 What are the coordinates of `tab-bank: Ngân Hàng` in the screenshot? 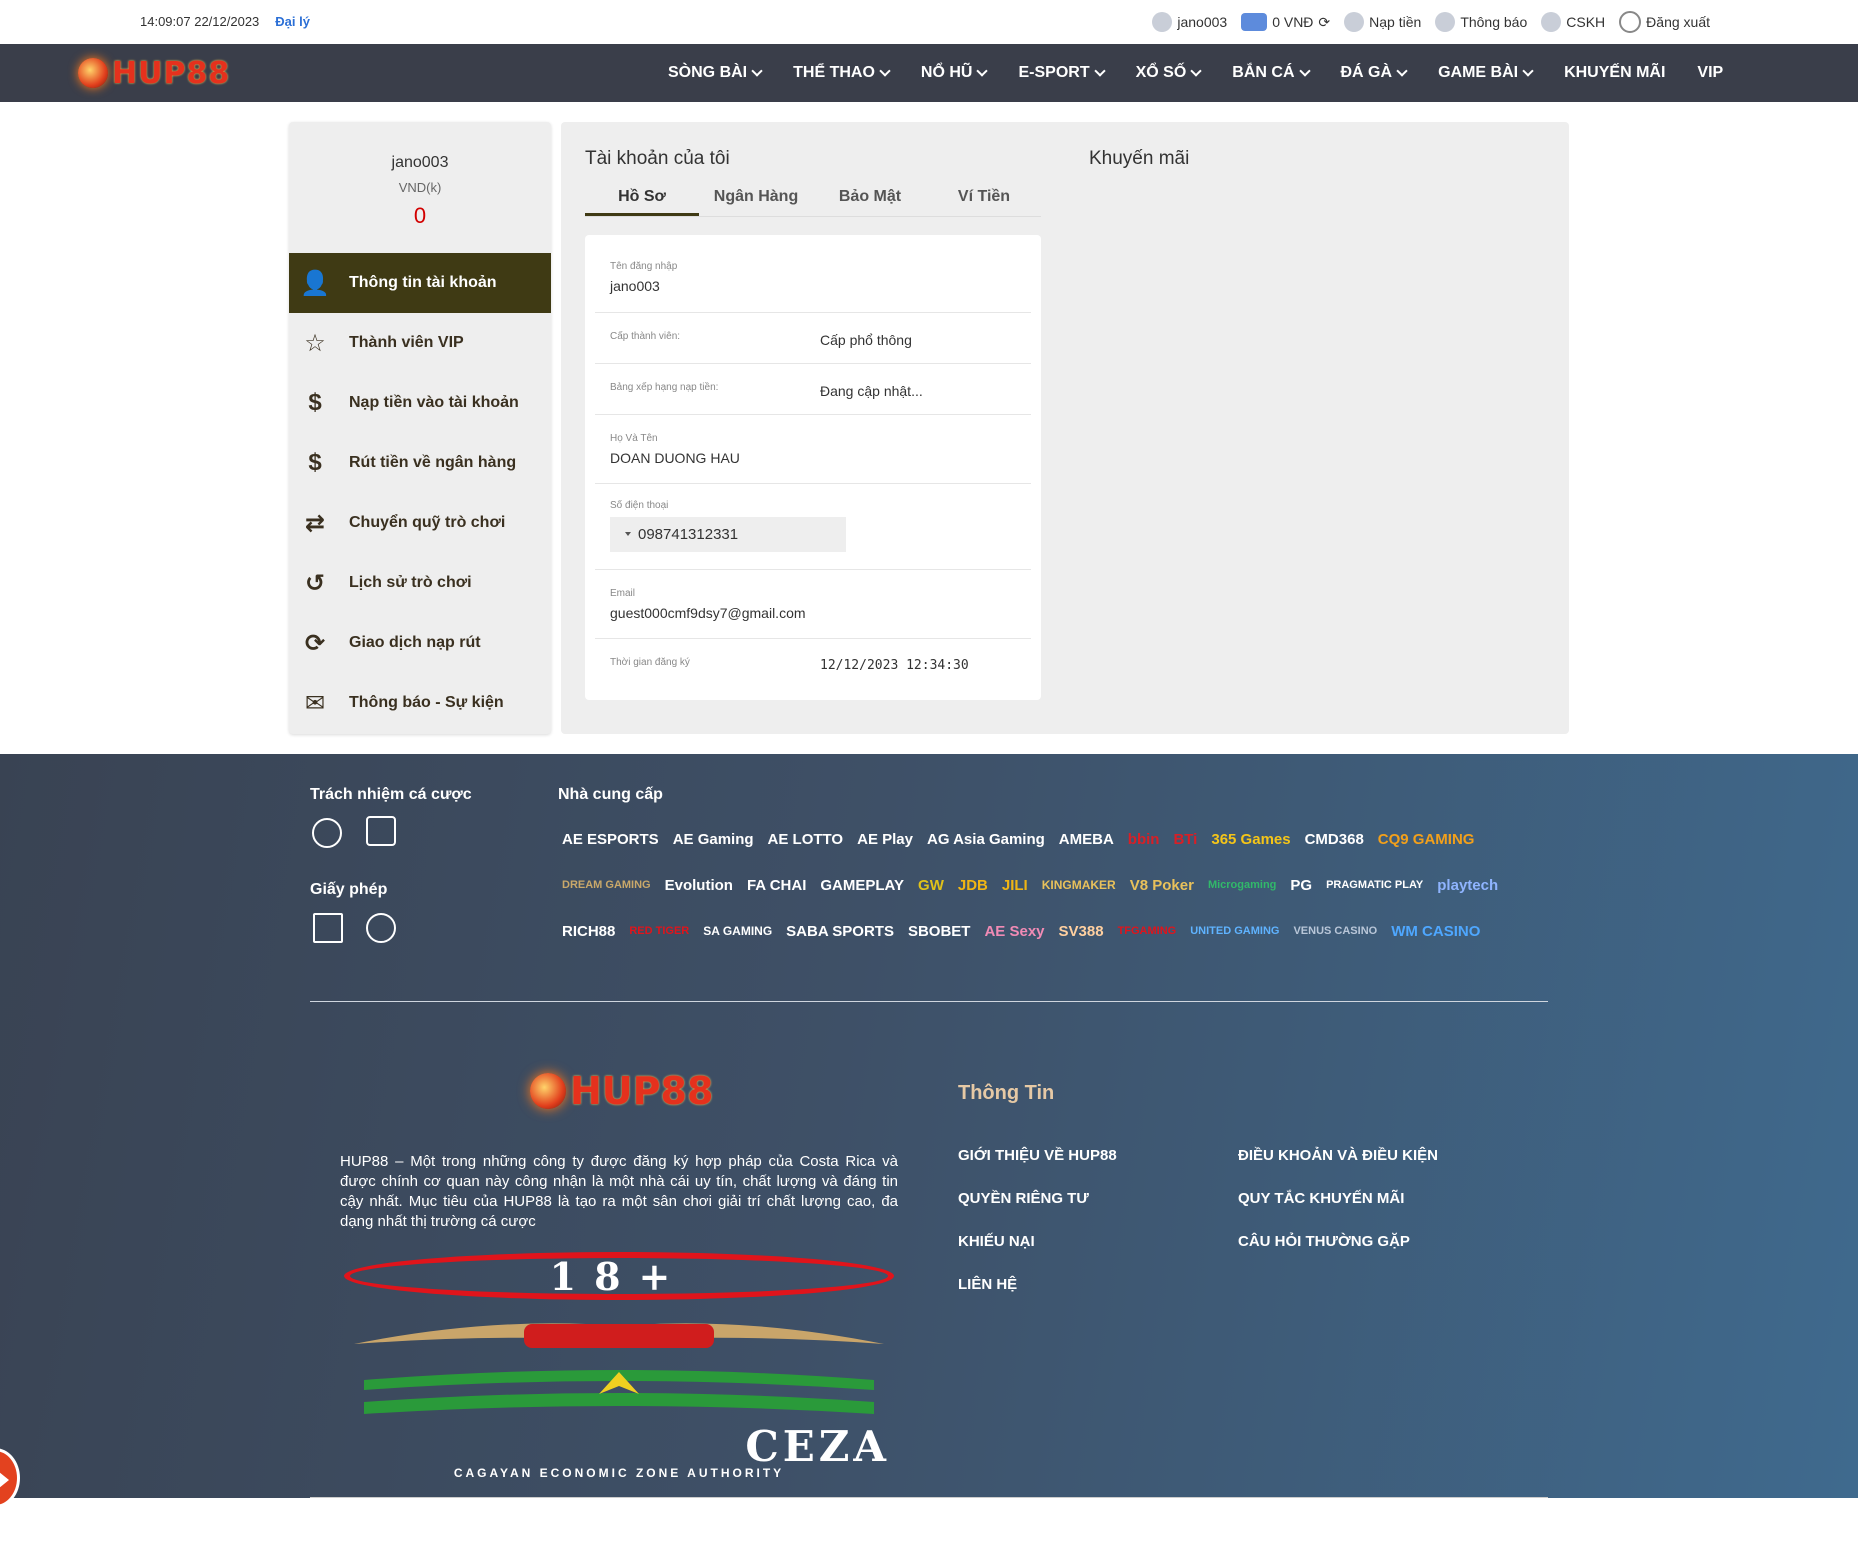 It's located at (756, 198).